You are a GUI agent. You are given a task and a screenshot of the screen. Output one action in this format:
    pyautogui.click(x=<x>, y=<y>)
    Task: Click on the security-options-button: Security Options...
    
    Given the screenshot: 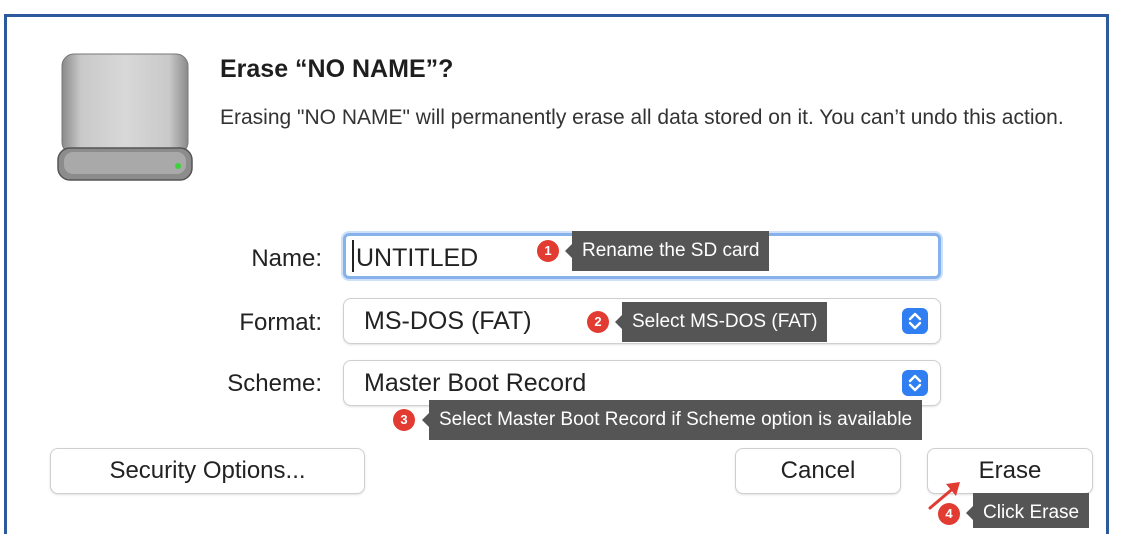 What is the action you would take?
    pyautogui.click(x=207, y=471)
    